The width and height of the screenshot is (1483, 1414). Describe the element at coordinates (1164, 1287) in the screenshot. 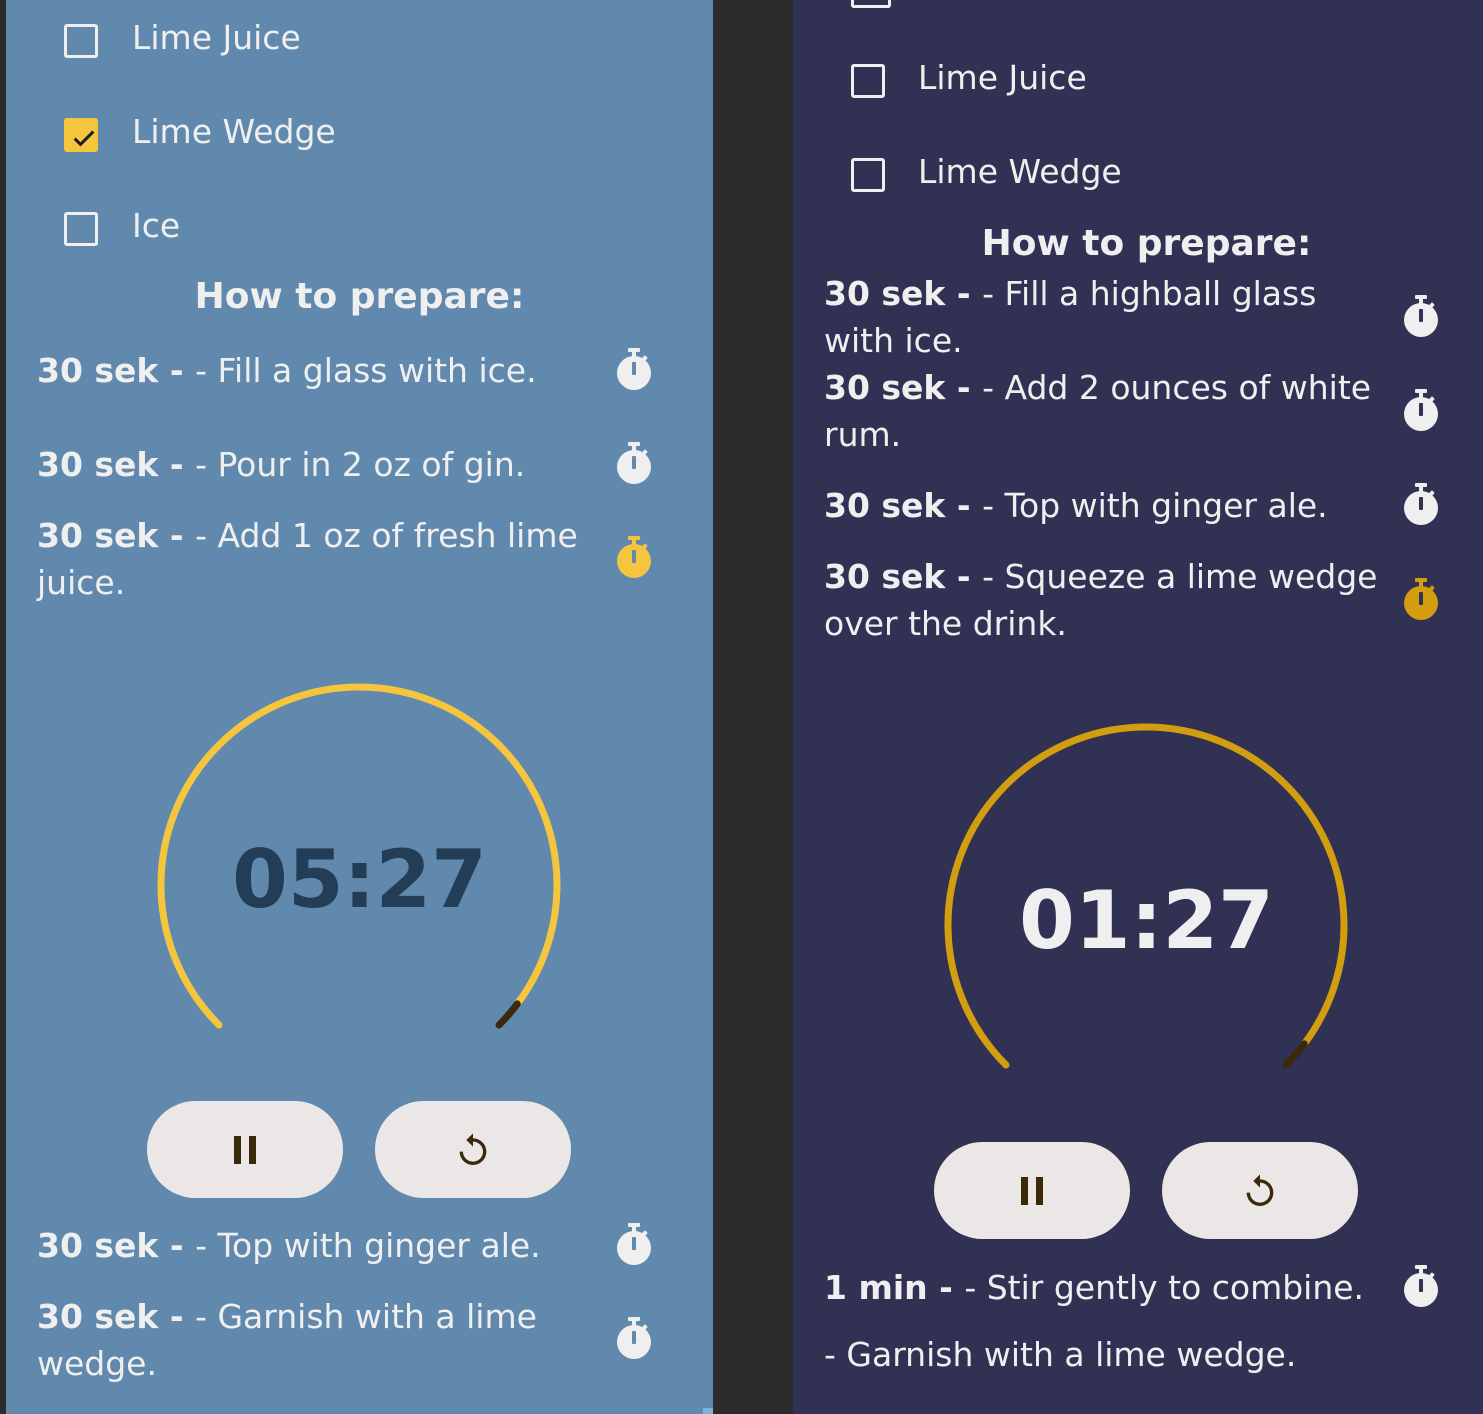

I see `step-text: - Stir gently to combine.` at that location.